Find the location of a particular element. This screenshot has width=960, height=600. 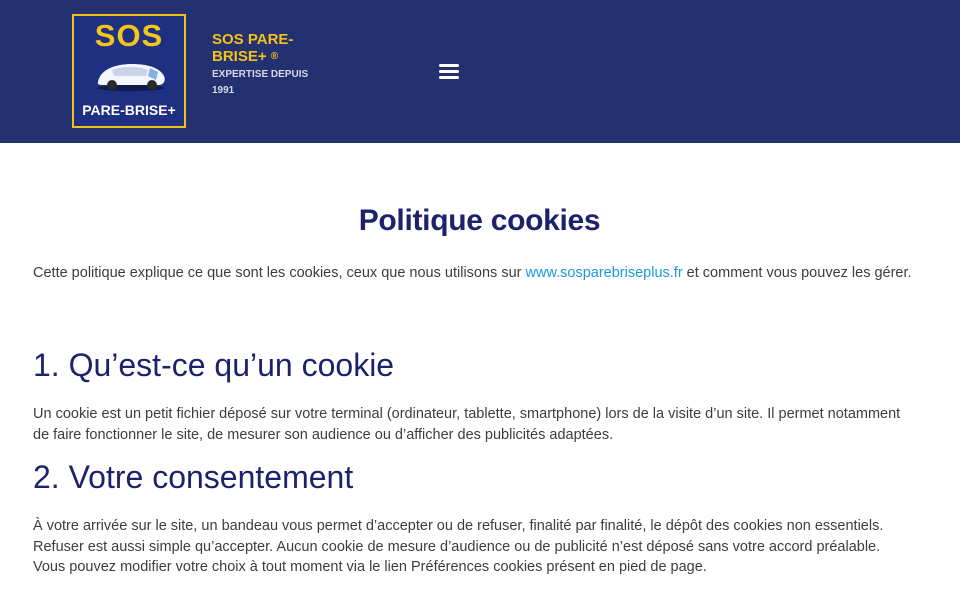

menu-button is located at coordinates (449, 71).